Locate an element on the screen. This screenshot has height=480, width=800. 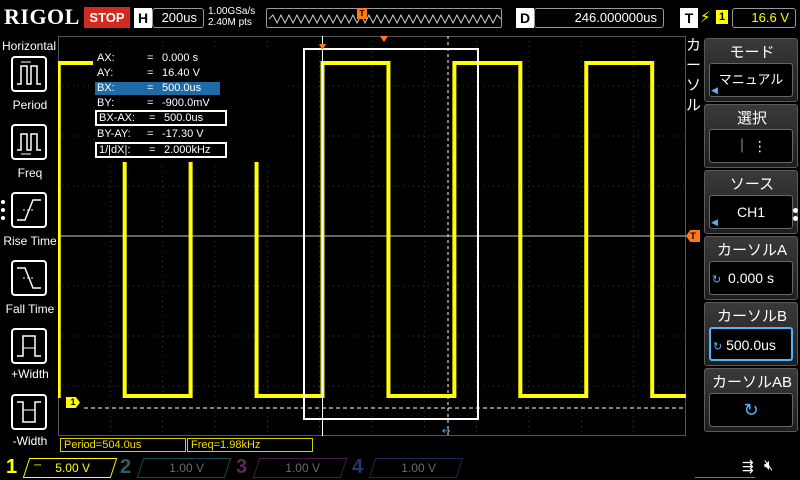
status-frame is located at coordinates (730, 467).